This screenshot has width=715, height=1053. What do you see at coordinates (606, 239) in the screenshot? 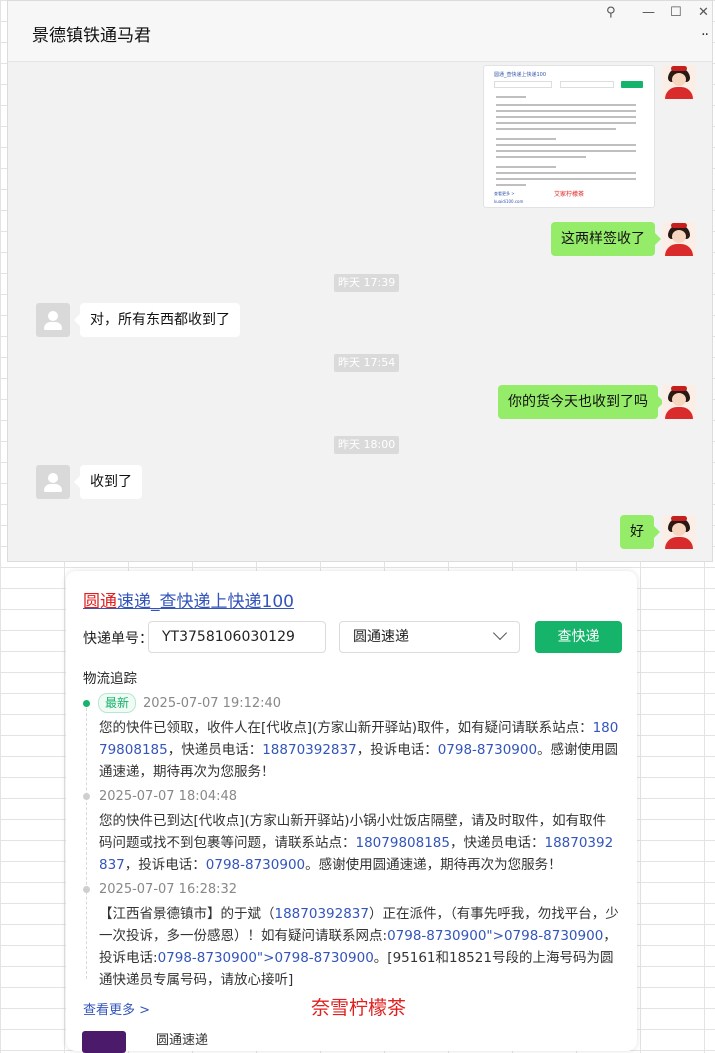
I see `message-bubble: 这两样签收了` at bounding box center [606, 239].